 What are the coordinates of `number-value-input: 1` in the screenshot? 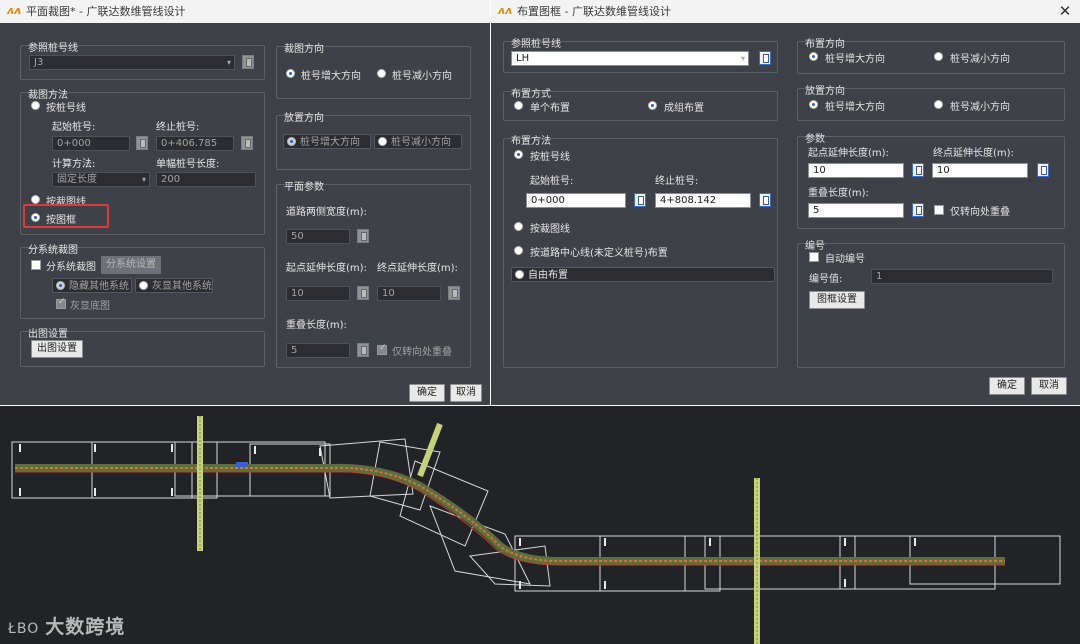 It's located at (962, 276).